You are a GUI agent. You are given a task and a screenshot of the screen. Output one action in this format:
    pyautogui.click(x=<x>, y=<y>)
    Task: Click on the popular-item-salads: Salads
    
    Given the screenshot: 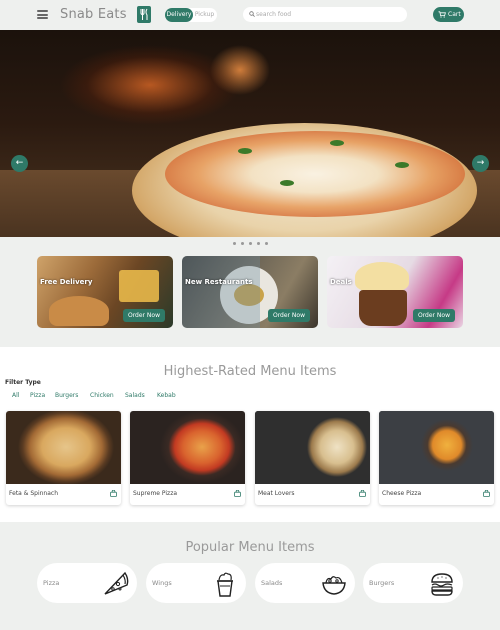 What is the action you would take?
    pyautogui.click(x=305, y=583)
    